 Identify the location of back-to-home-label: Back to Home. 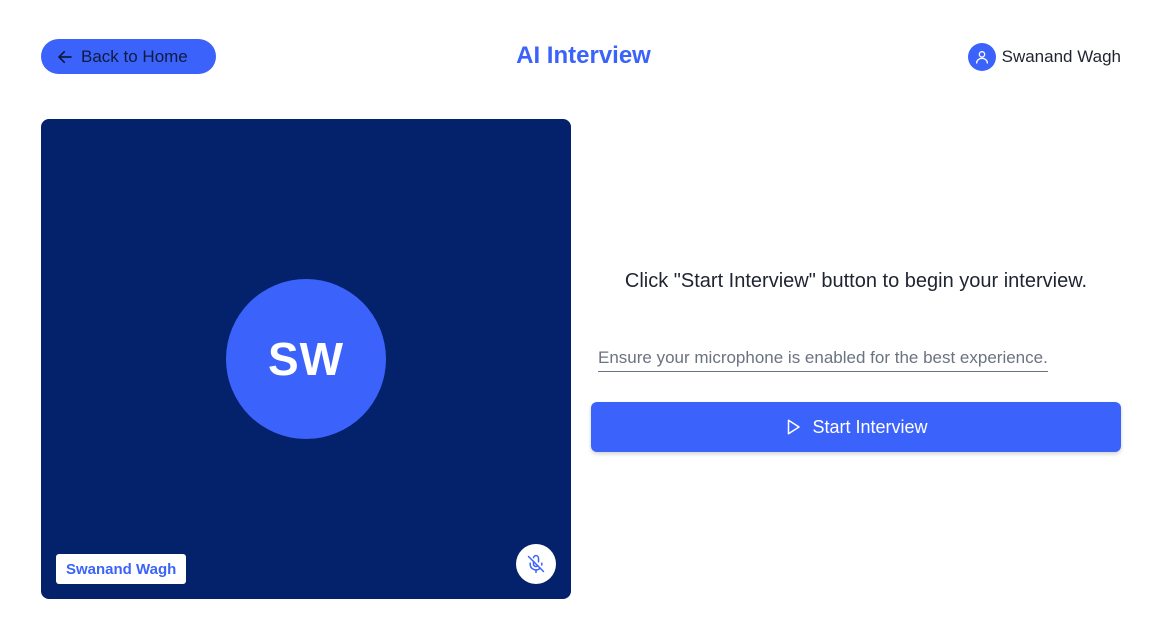
(134, 56).